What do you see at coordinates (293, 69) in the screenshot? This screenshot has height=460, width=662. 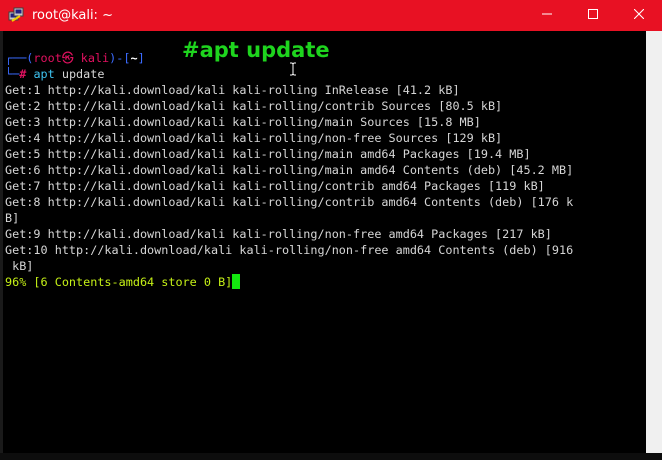 I see `ibeam-cursor-icon` at bounding box center [293, 69].